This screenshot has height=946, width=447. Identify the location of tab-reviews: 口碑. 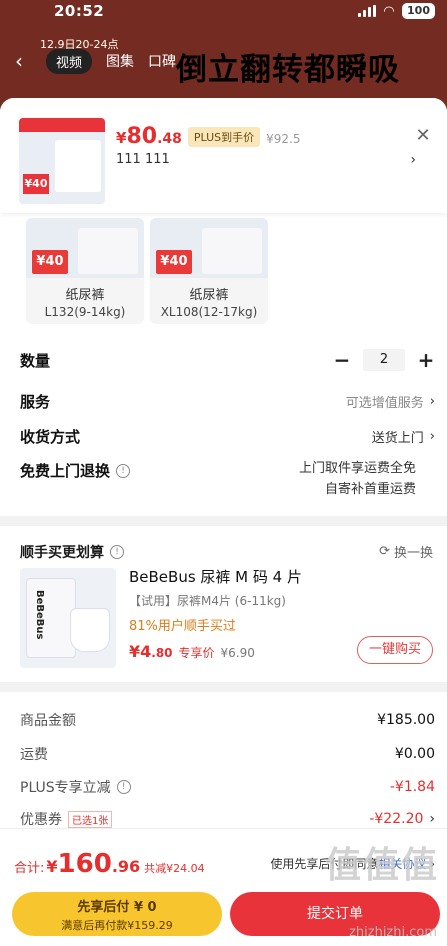
(162, 61).